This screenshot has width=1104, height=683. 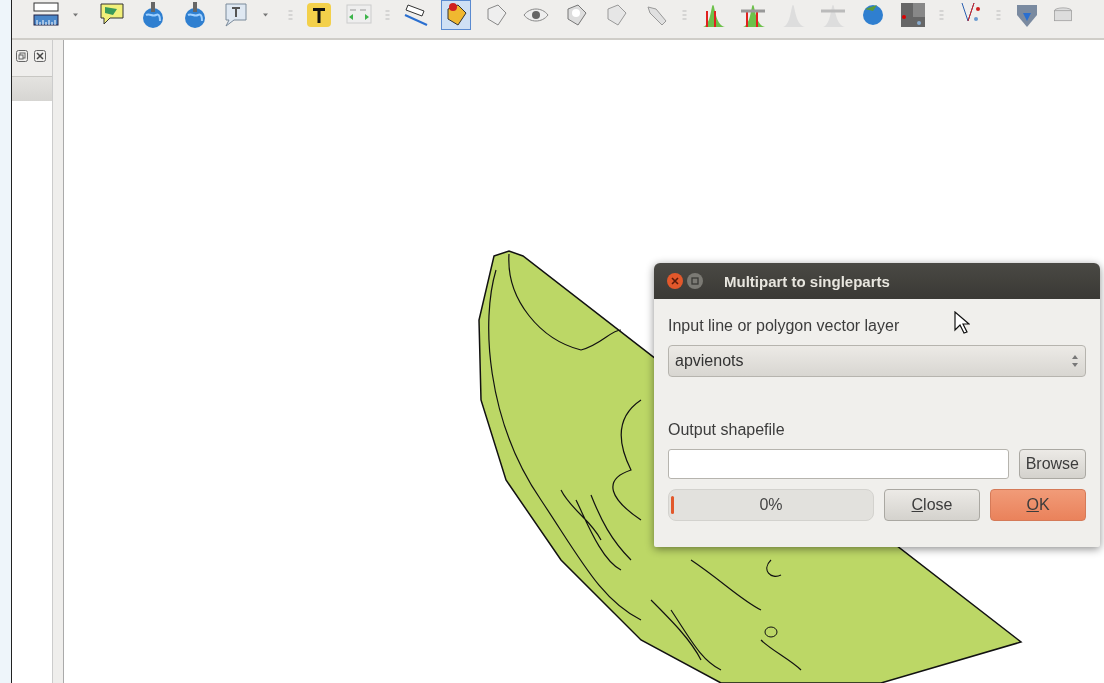 I want to click on spinner-arrows-icon, so click(x=1075, y=361).